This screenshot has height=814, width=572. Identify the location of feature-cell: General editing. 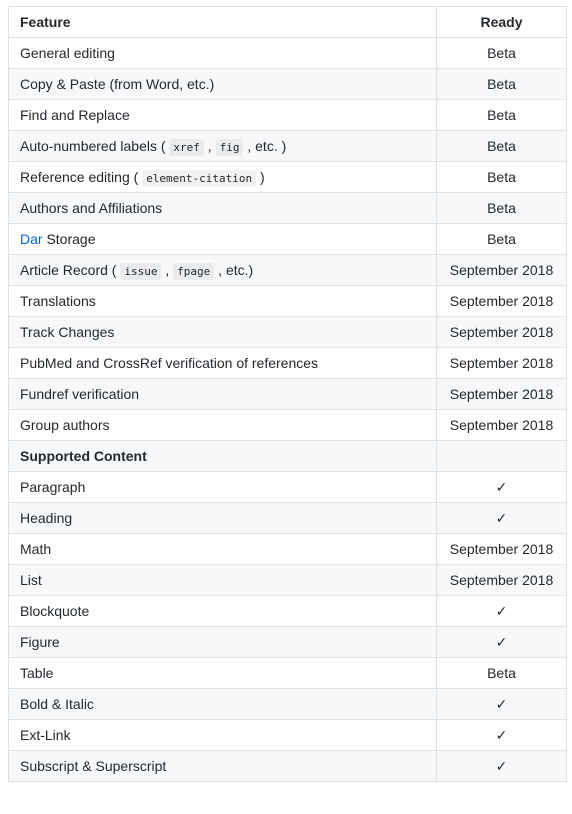
(222, 53).